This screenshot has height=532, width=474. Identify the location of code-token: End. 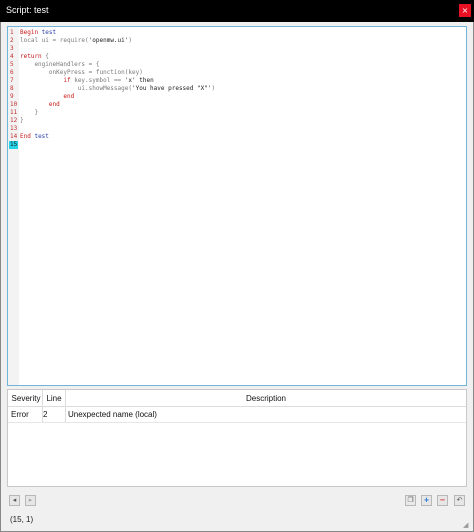
(25, 136).